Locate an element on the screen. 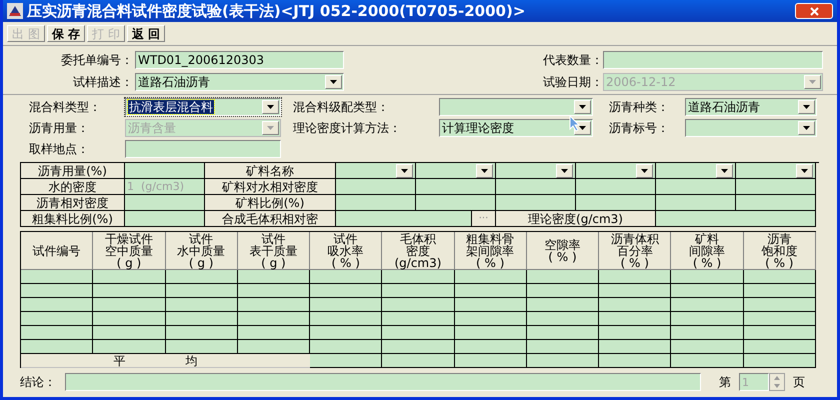 Image resolution: width=840 pixels, height=400 pixels. toolbar-button: 保 存 is located at coordinates (66, 33).